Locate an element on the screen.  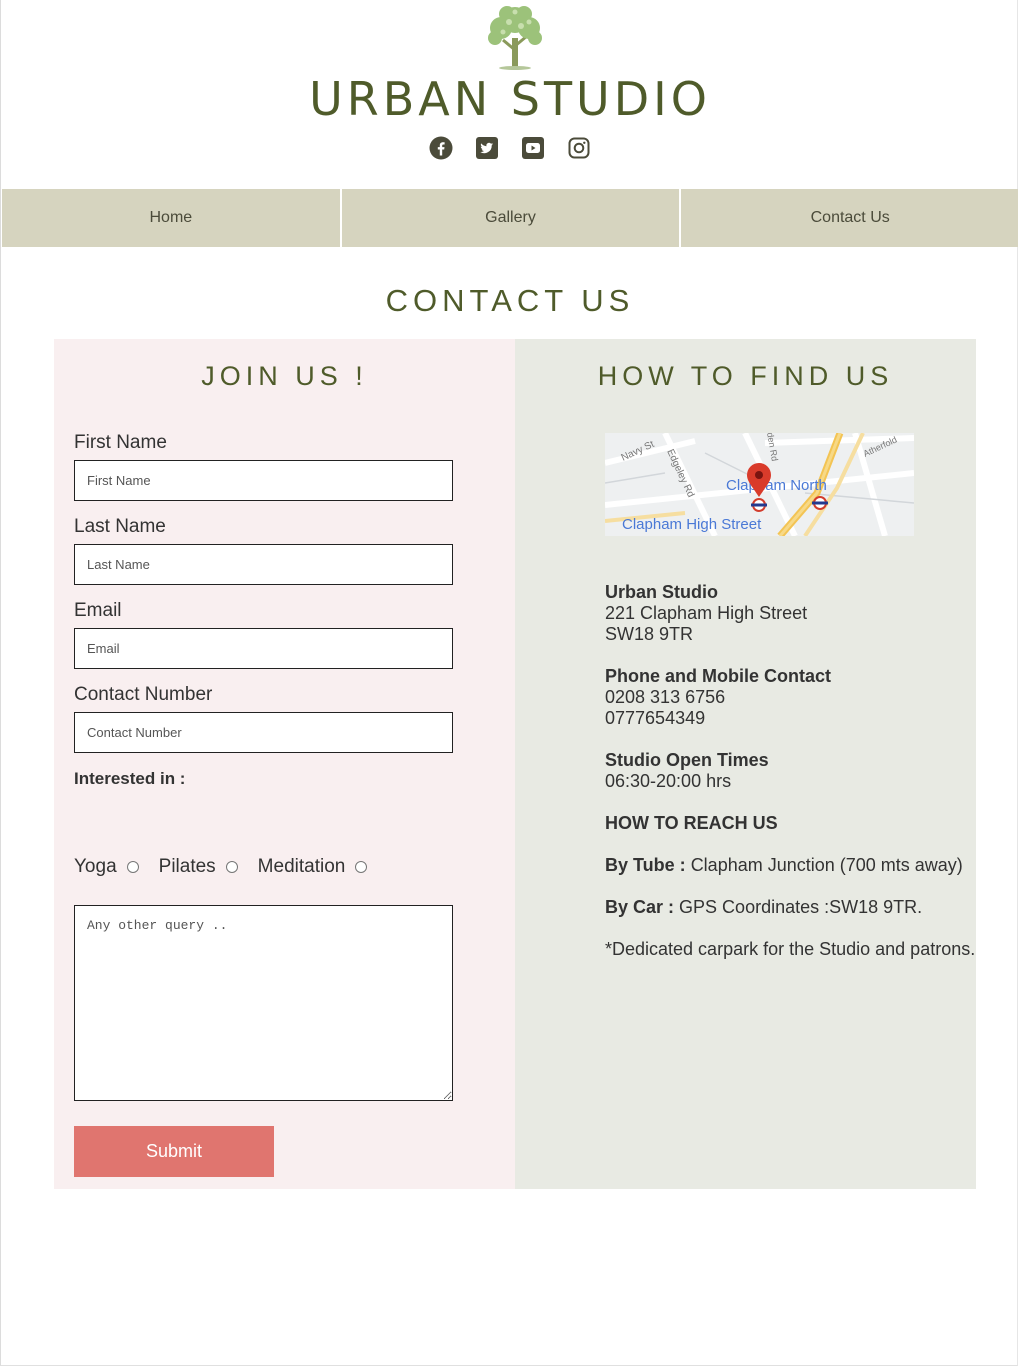
times-block: Studio Open Times 06:30-20:00 hrs is located at coordinates (687, 771).